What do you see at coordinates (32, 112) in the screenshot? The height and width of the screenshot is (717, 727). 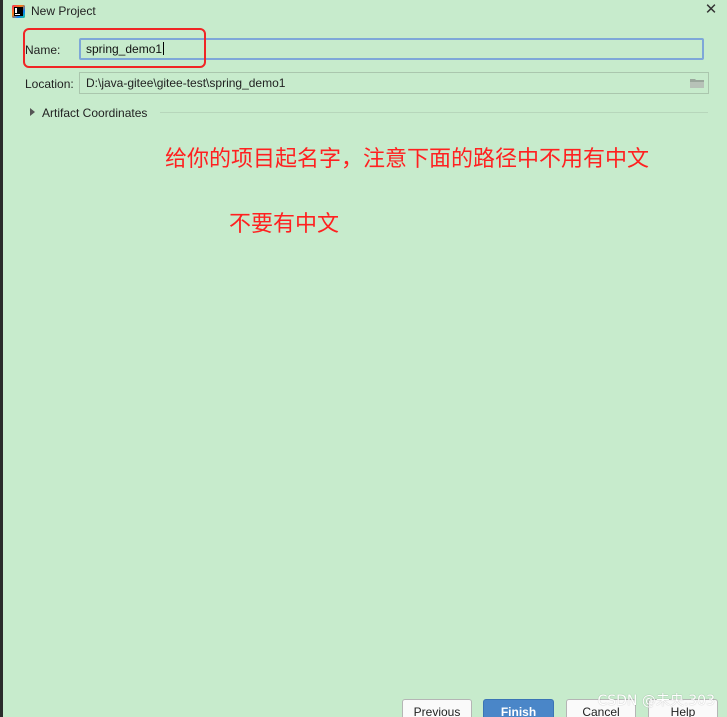 I see `chevron-right-icon` at bounding box center [32, 112].